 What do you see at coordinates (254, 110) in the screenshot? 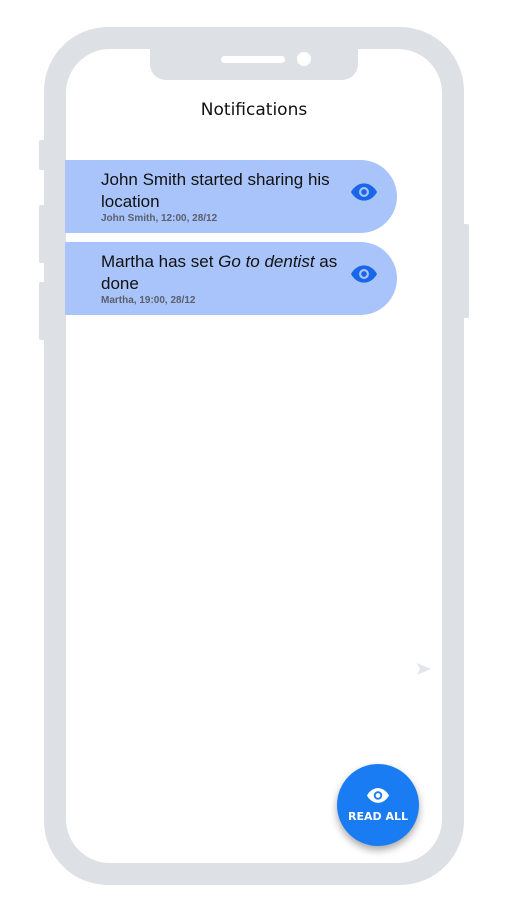
I see `page-title: Notifications` at bounding box center [254, 110].